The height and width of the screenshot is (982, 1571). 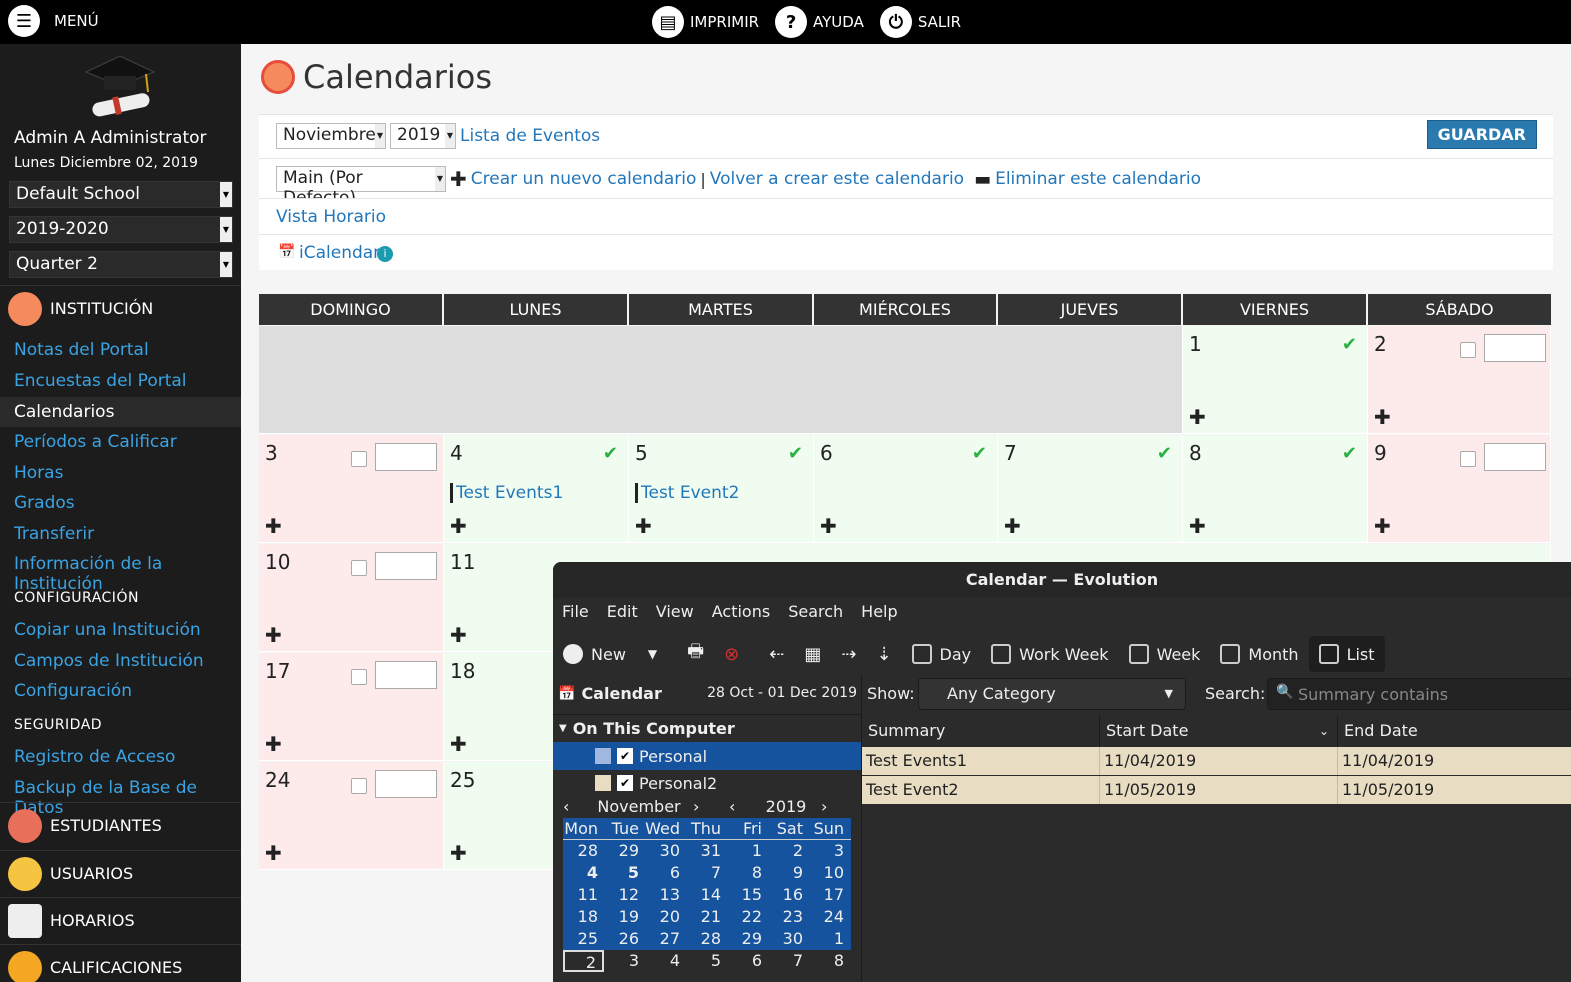 What do you see at coordinates (121, 194) in the screenshot?
I see `school-select: Default School ▼` at bounding box center [121, 194].